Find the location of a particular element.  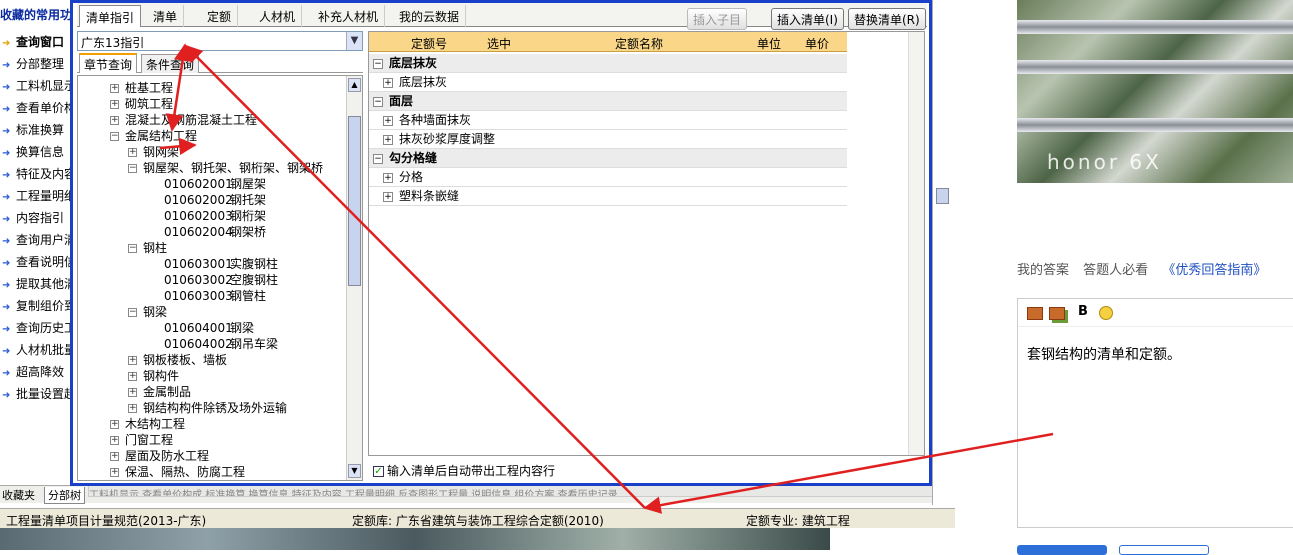

favorite-item: ➜ 查看说明信 is located at coordinates (37, 263).